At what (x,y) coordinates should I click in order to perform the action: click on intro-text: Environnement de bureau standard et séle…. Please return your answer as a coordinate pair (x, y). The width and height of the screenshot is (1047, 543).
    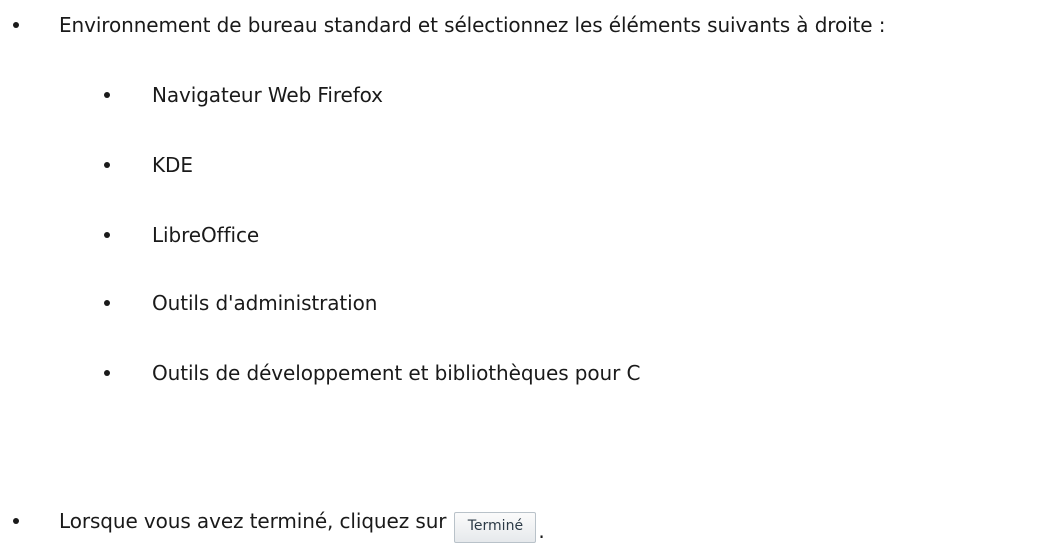
    Looking at the image, I should click on (472, 25).